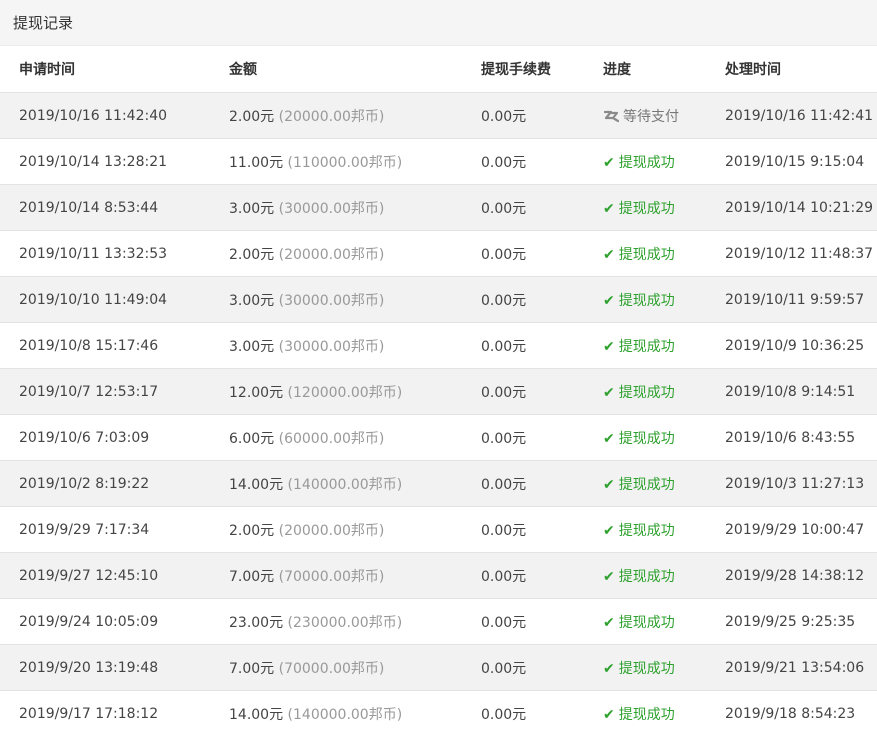 The image size is (877, 737). Describe the element at coordinates (331, 438) in the screenshot. I see `bangbi-value: (60000.00邦币)` at that location.